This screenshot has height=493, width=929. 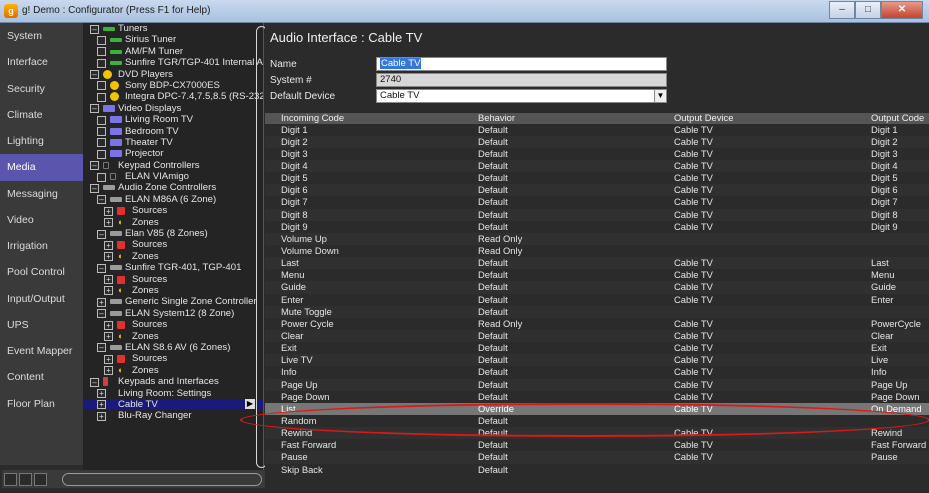 I want to click on tree-item: Bedroom TV, so click(x=173, y=131).